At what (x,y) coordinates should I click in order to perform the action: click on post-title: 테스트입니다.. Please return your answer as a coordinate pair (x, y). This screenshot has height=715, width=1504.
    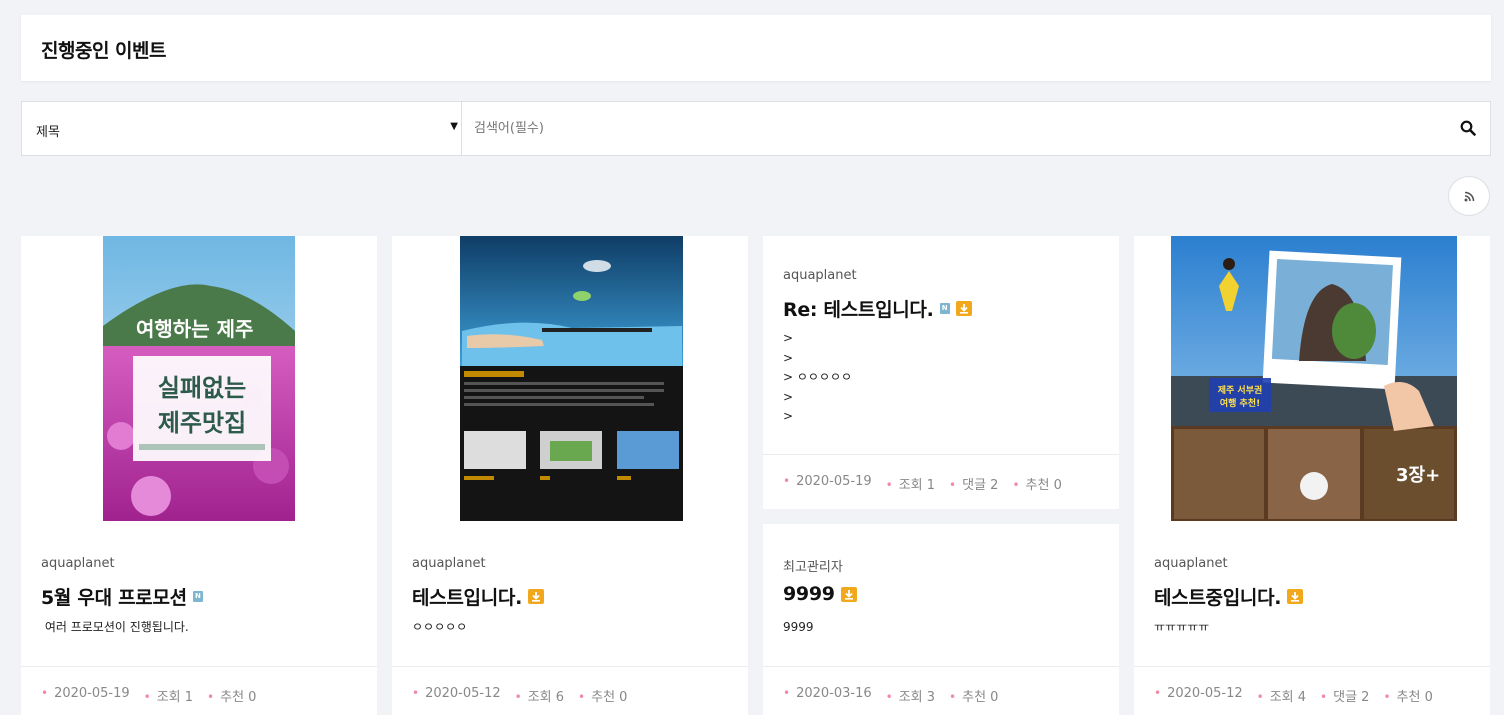
    Looking at the image, I should click on (478, 596).